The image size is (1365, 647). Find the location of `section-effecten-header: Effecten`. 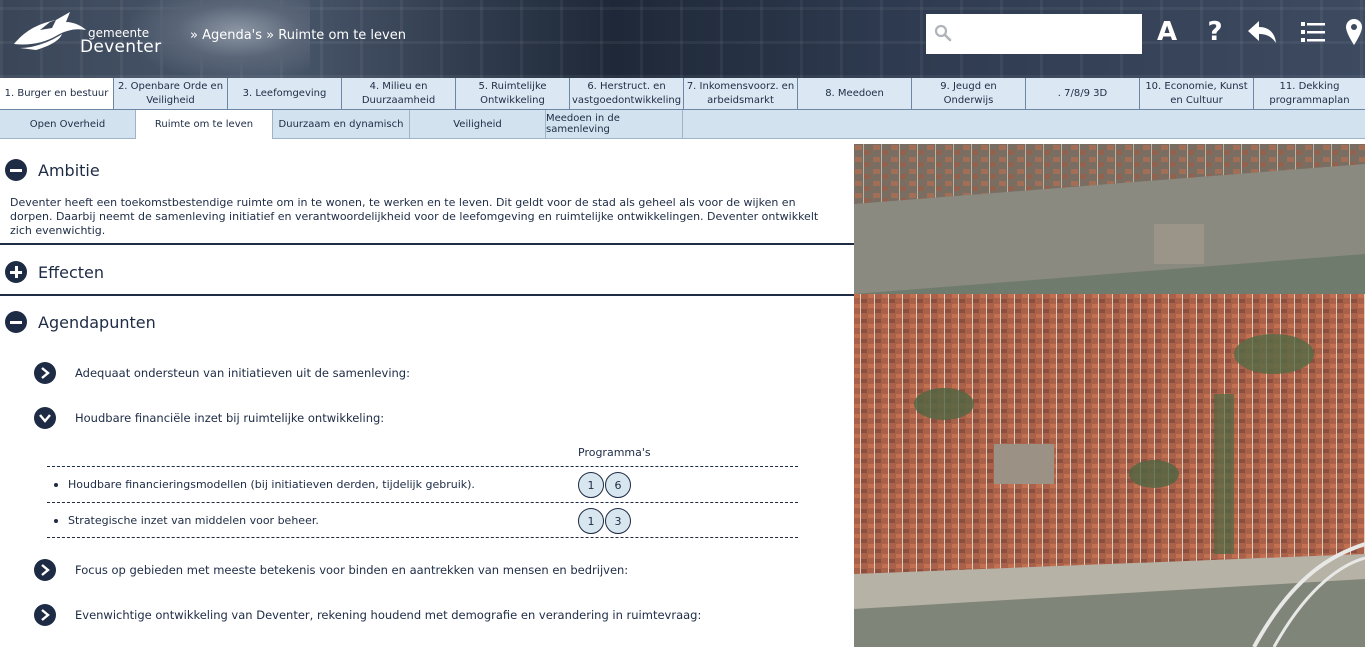

section-effecten-header: Effecten is located at coordinates (427, 272).